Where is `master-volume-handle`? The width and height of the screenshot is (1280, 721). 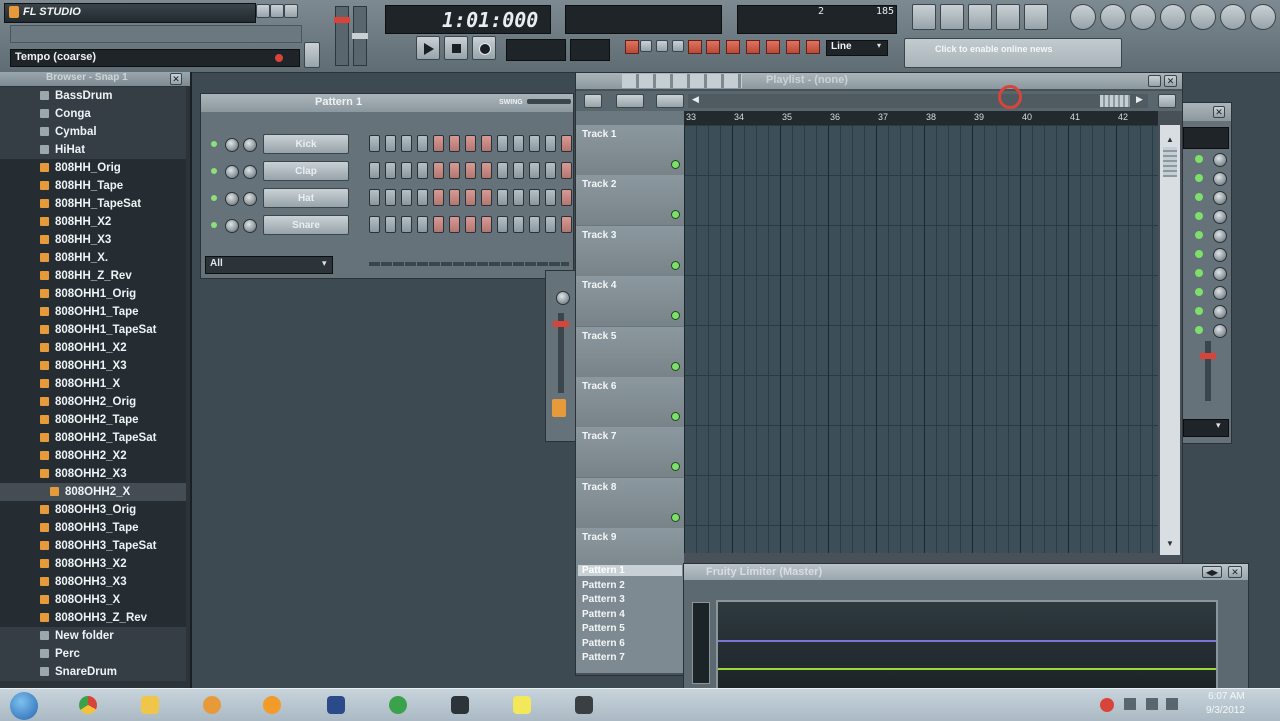
master-volume-handle is located at coordinates (342, 20).